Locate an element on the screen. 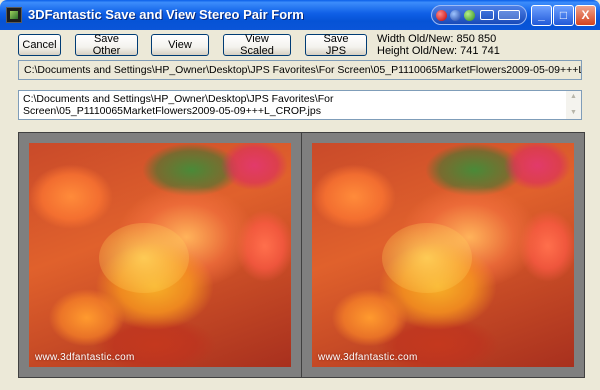  minimize-button: _ is located at coordinates (541, 15).